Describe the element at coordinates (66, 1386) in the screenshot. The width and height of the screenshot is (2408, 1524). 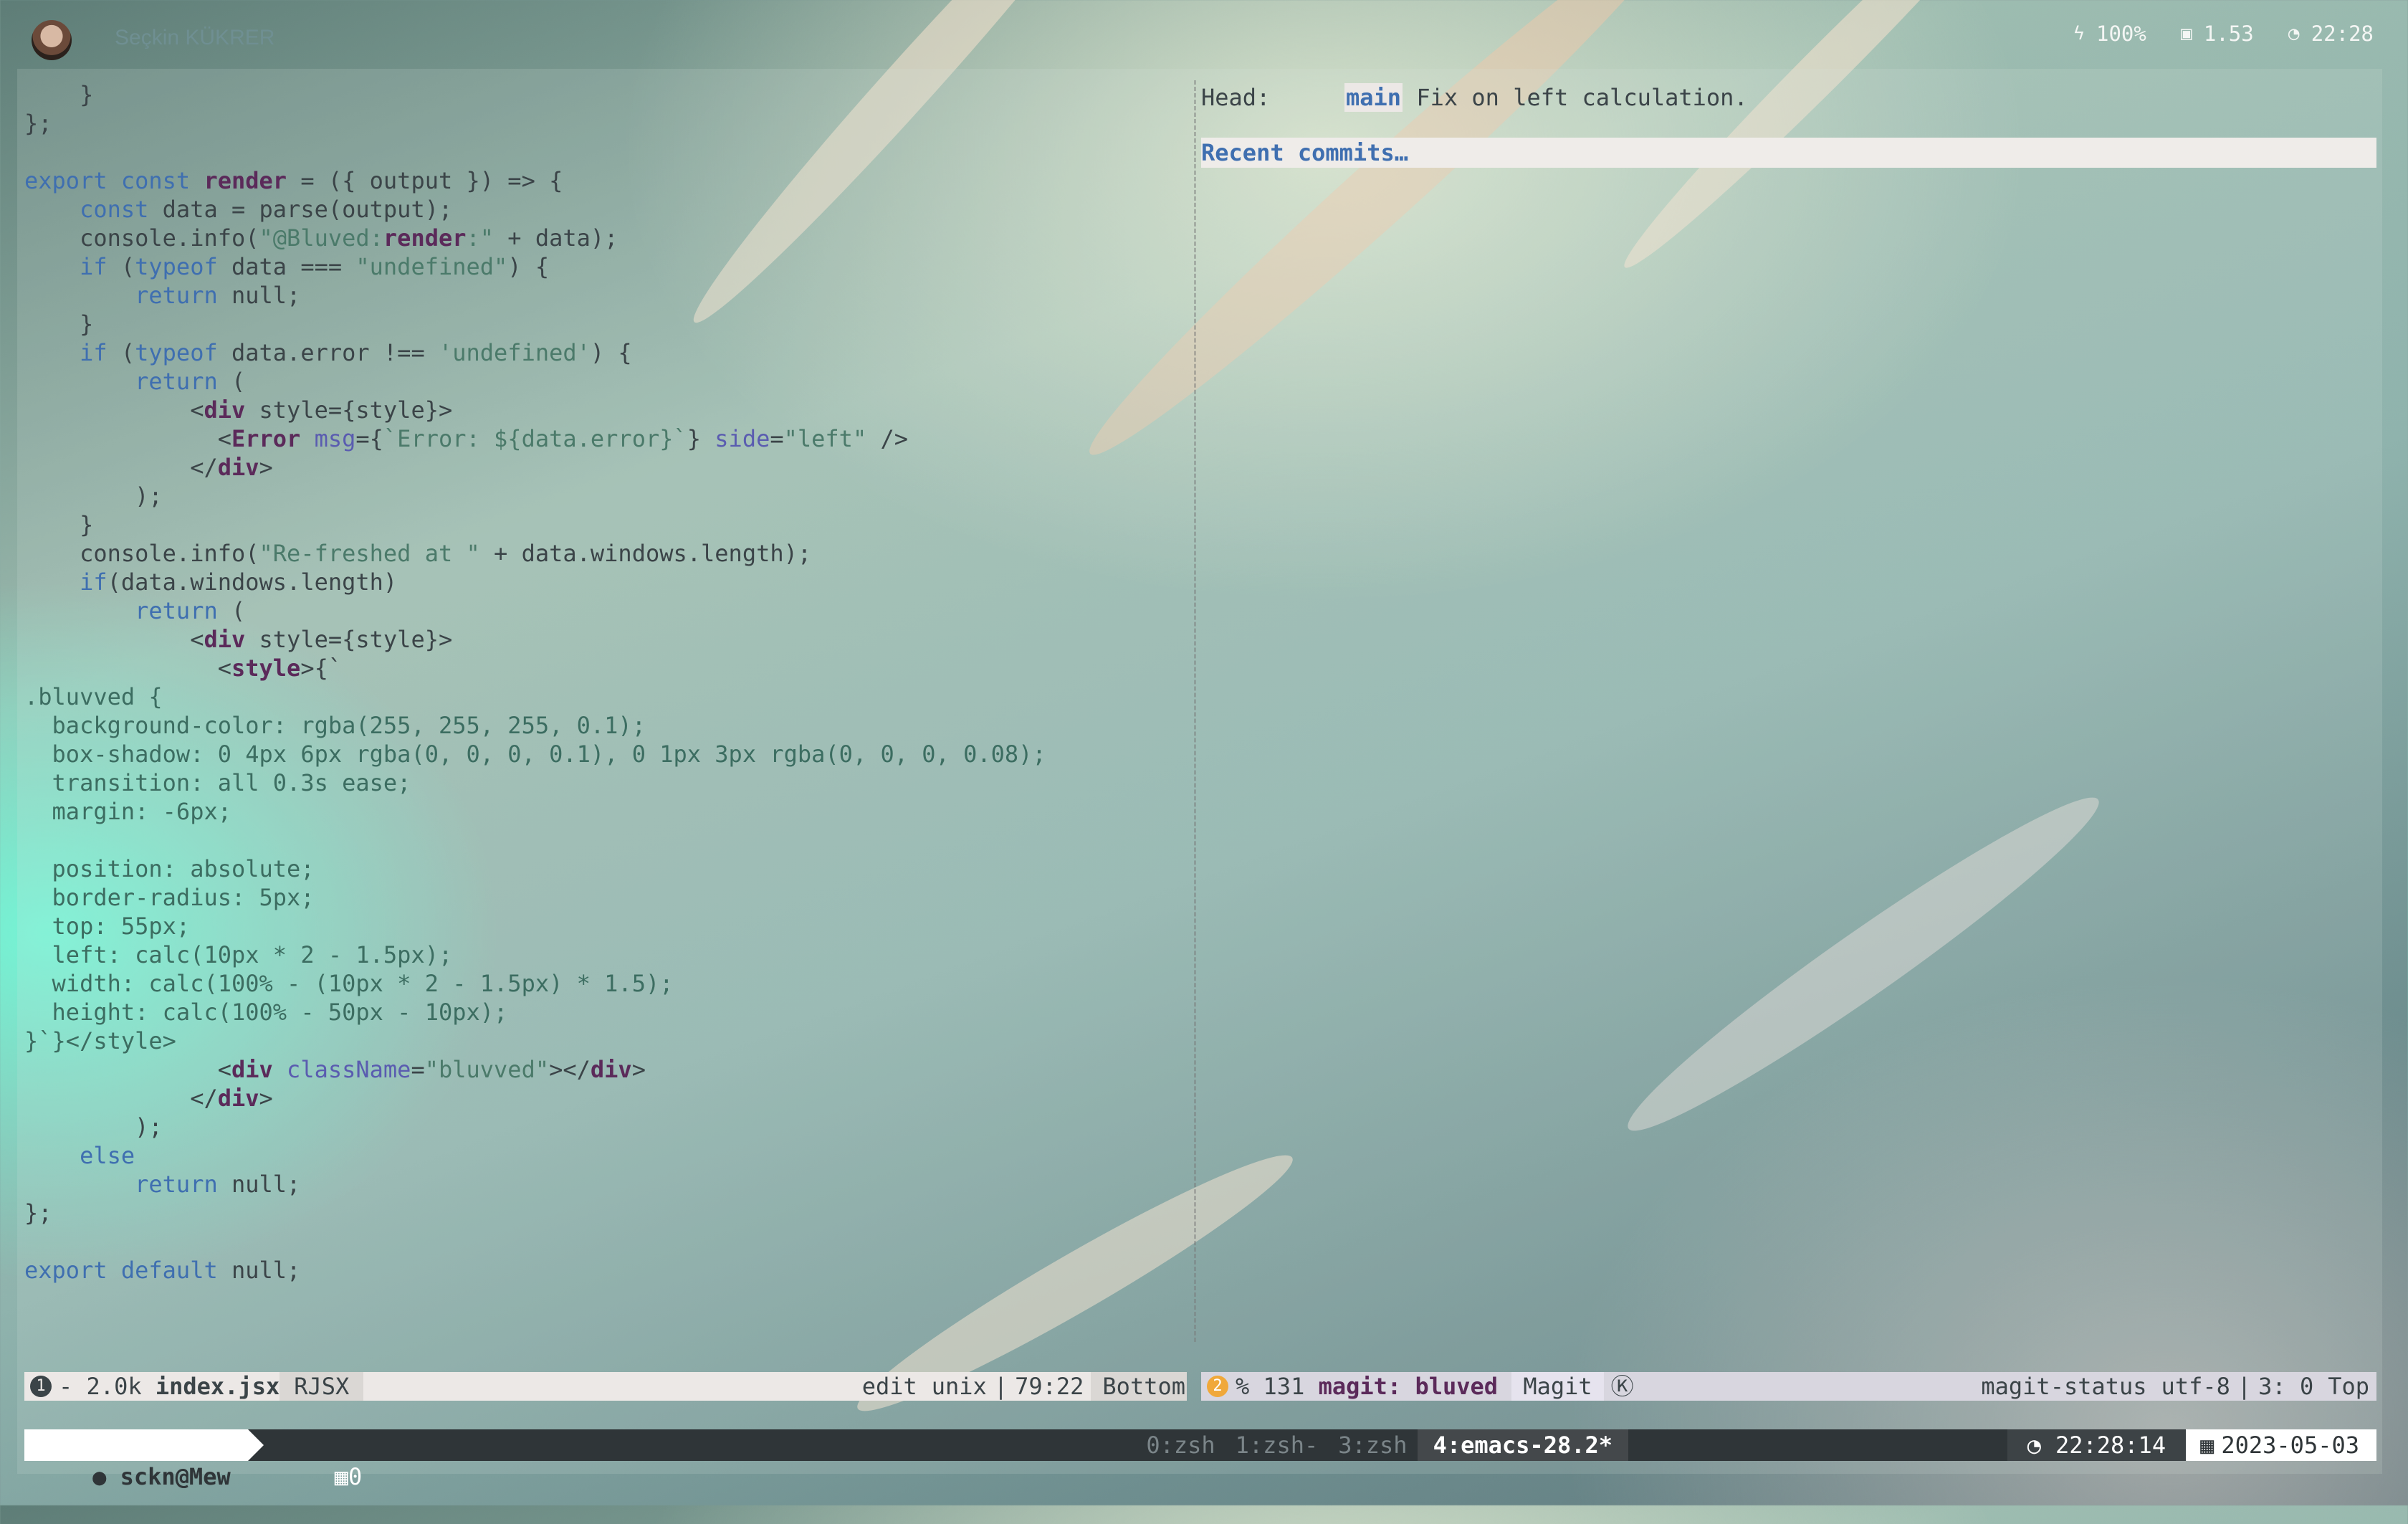
I see `modified-indicator: -` at that location.